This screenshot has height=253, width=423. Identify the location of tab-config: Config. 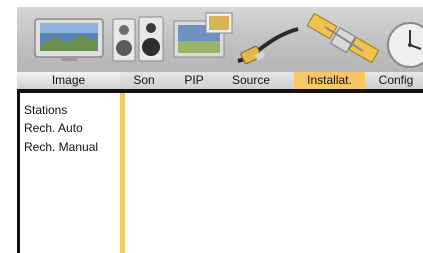
(396, 80).